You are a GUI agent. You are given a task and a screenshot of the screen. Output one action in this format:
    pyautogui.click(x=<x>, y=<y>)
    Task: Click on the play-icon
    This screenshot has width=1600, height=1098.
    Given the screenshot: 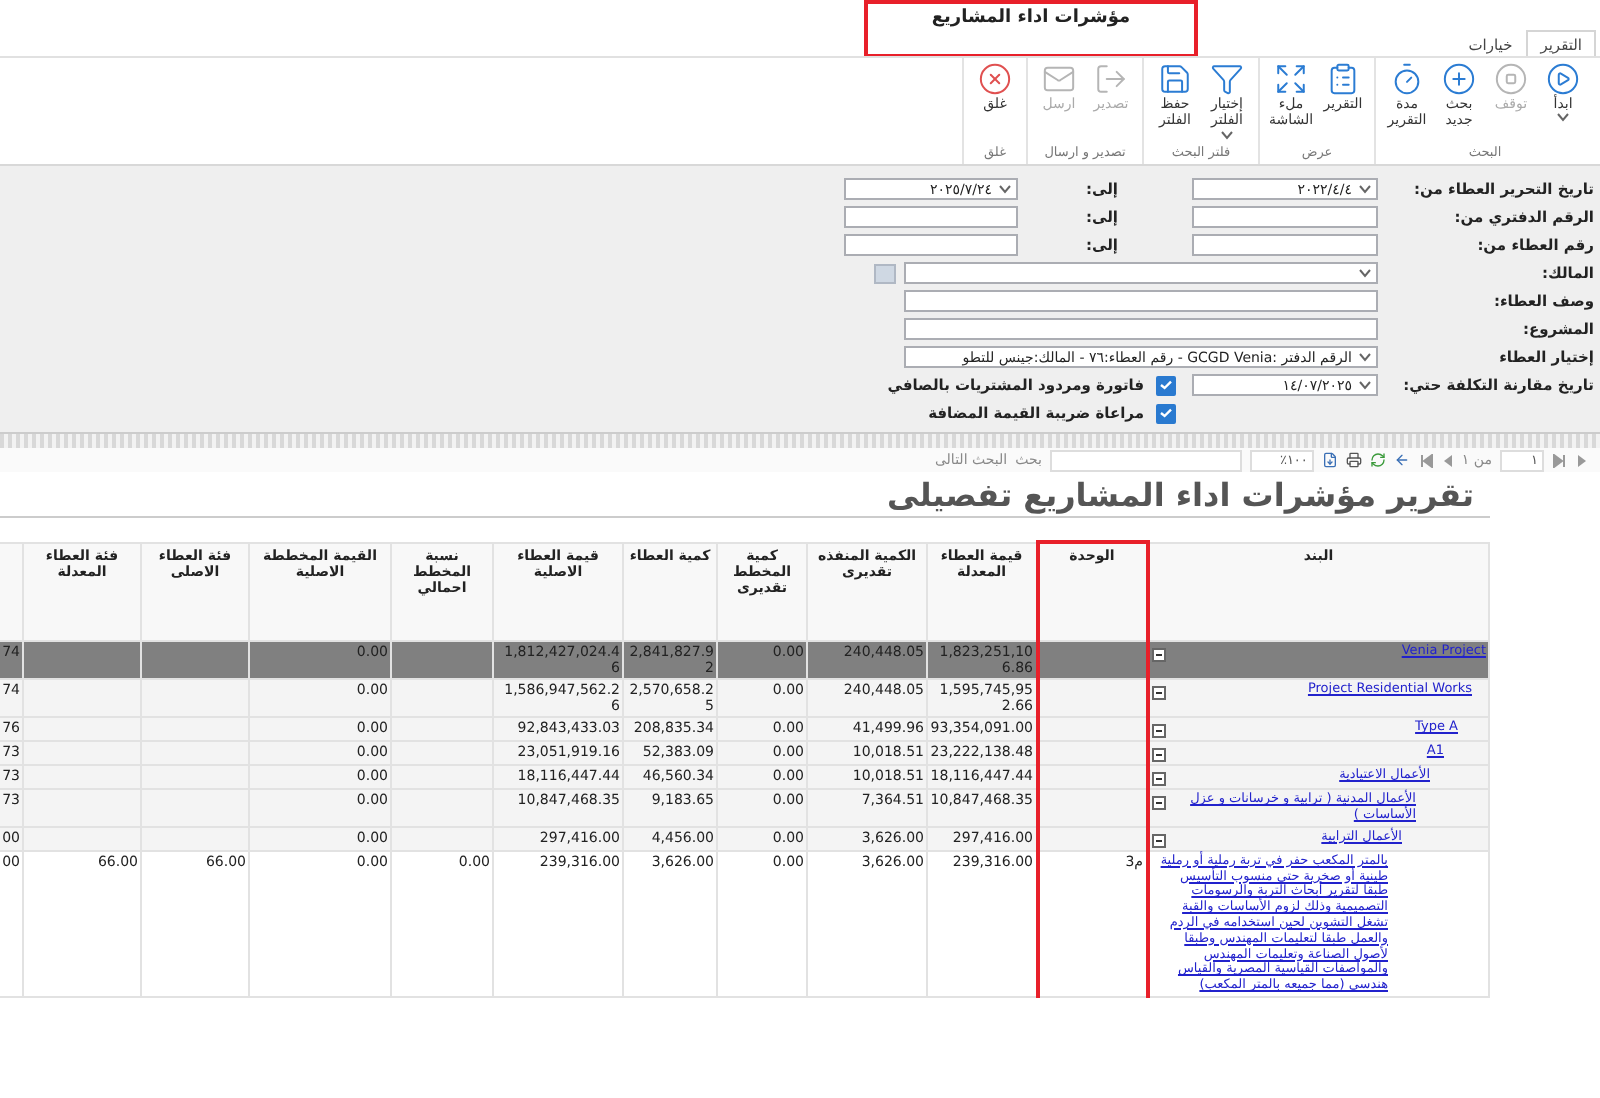 What is the action you would take?
    pyautogui.click(x=1563, y=79)
    